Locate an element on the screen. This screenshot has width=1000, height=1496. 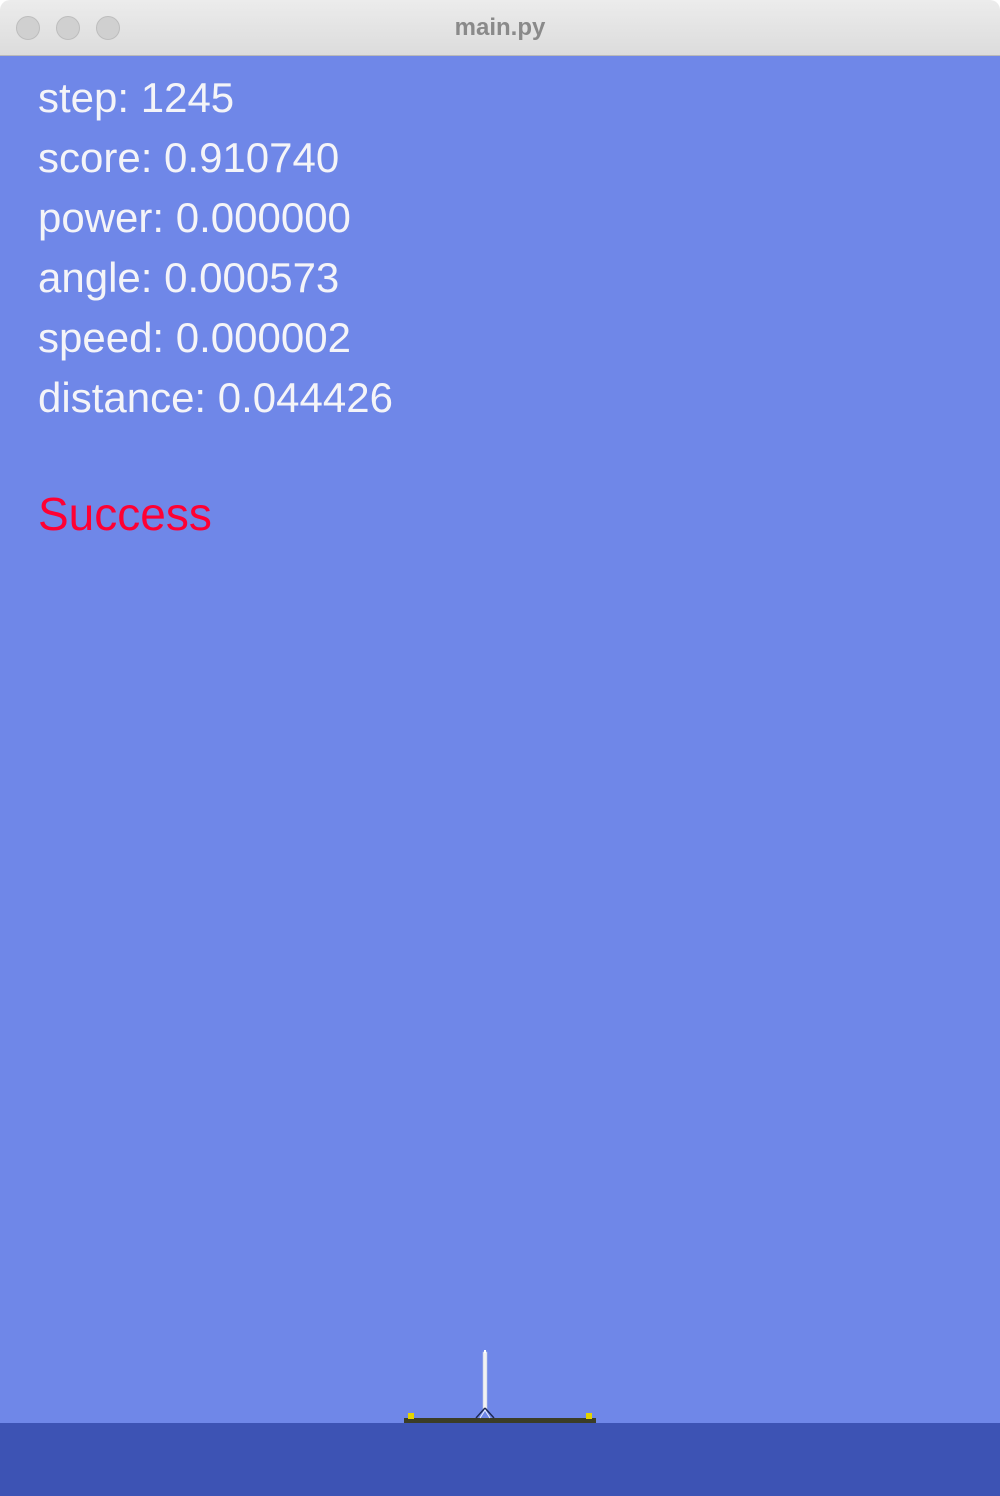
landing-pad-marker-left is located at coordinates (411, 1416).